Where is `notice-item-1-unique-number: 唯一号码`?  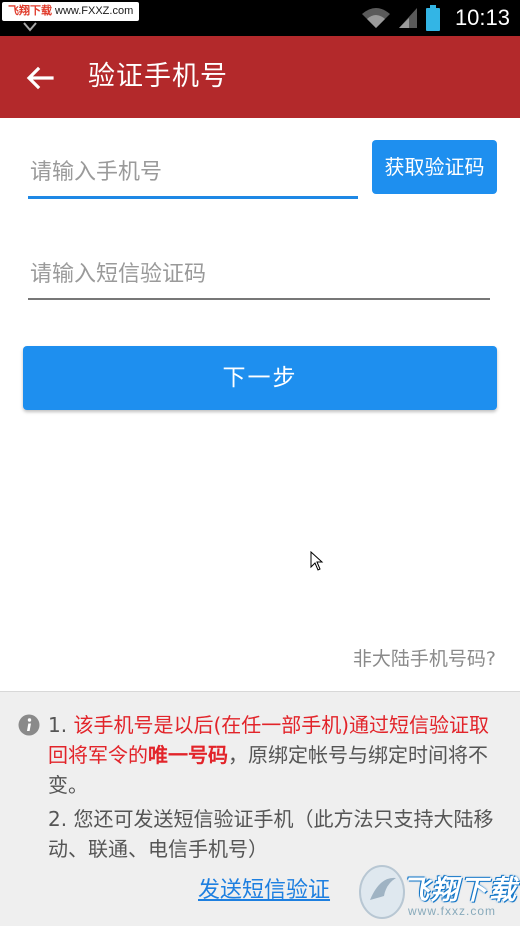 notice-item-1-unique-number: 唯一号码 is located at coordinates (188, 755).